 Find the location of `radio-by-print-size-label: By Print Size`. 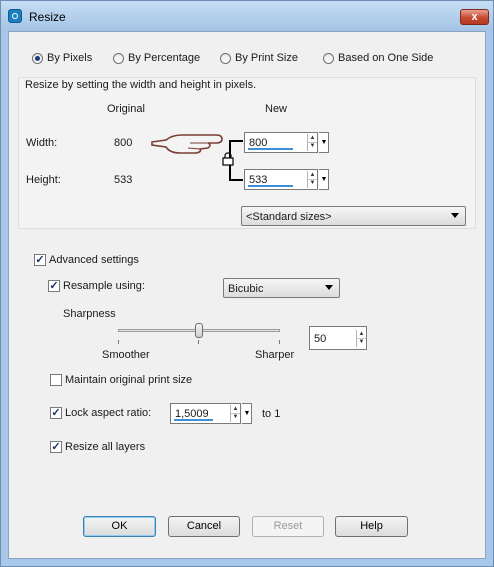

radio-by-print-size-label: By Print Size is located at coordinates (266, 58).